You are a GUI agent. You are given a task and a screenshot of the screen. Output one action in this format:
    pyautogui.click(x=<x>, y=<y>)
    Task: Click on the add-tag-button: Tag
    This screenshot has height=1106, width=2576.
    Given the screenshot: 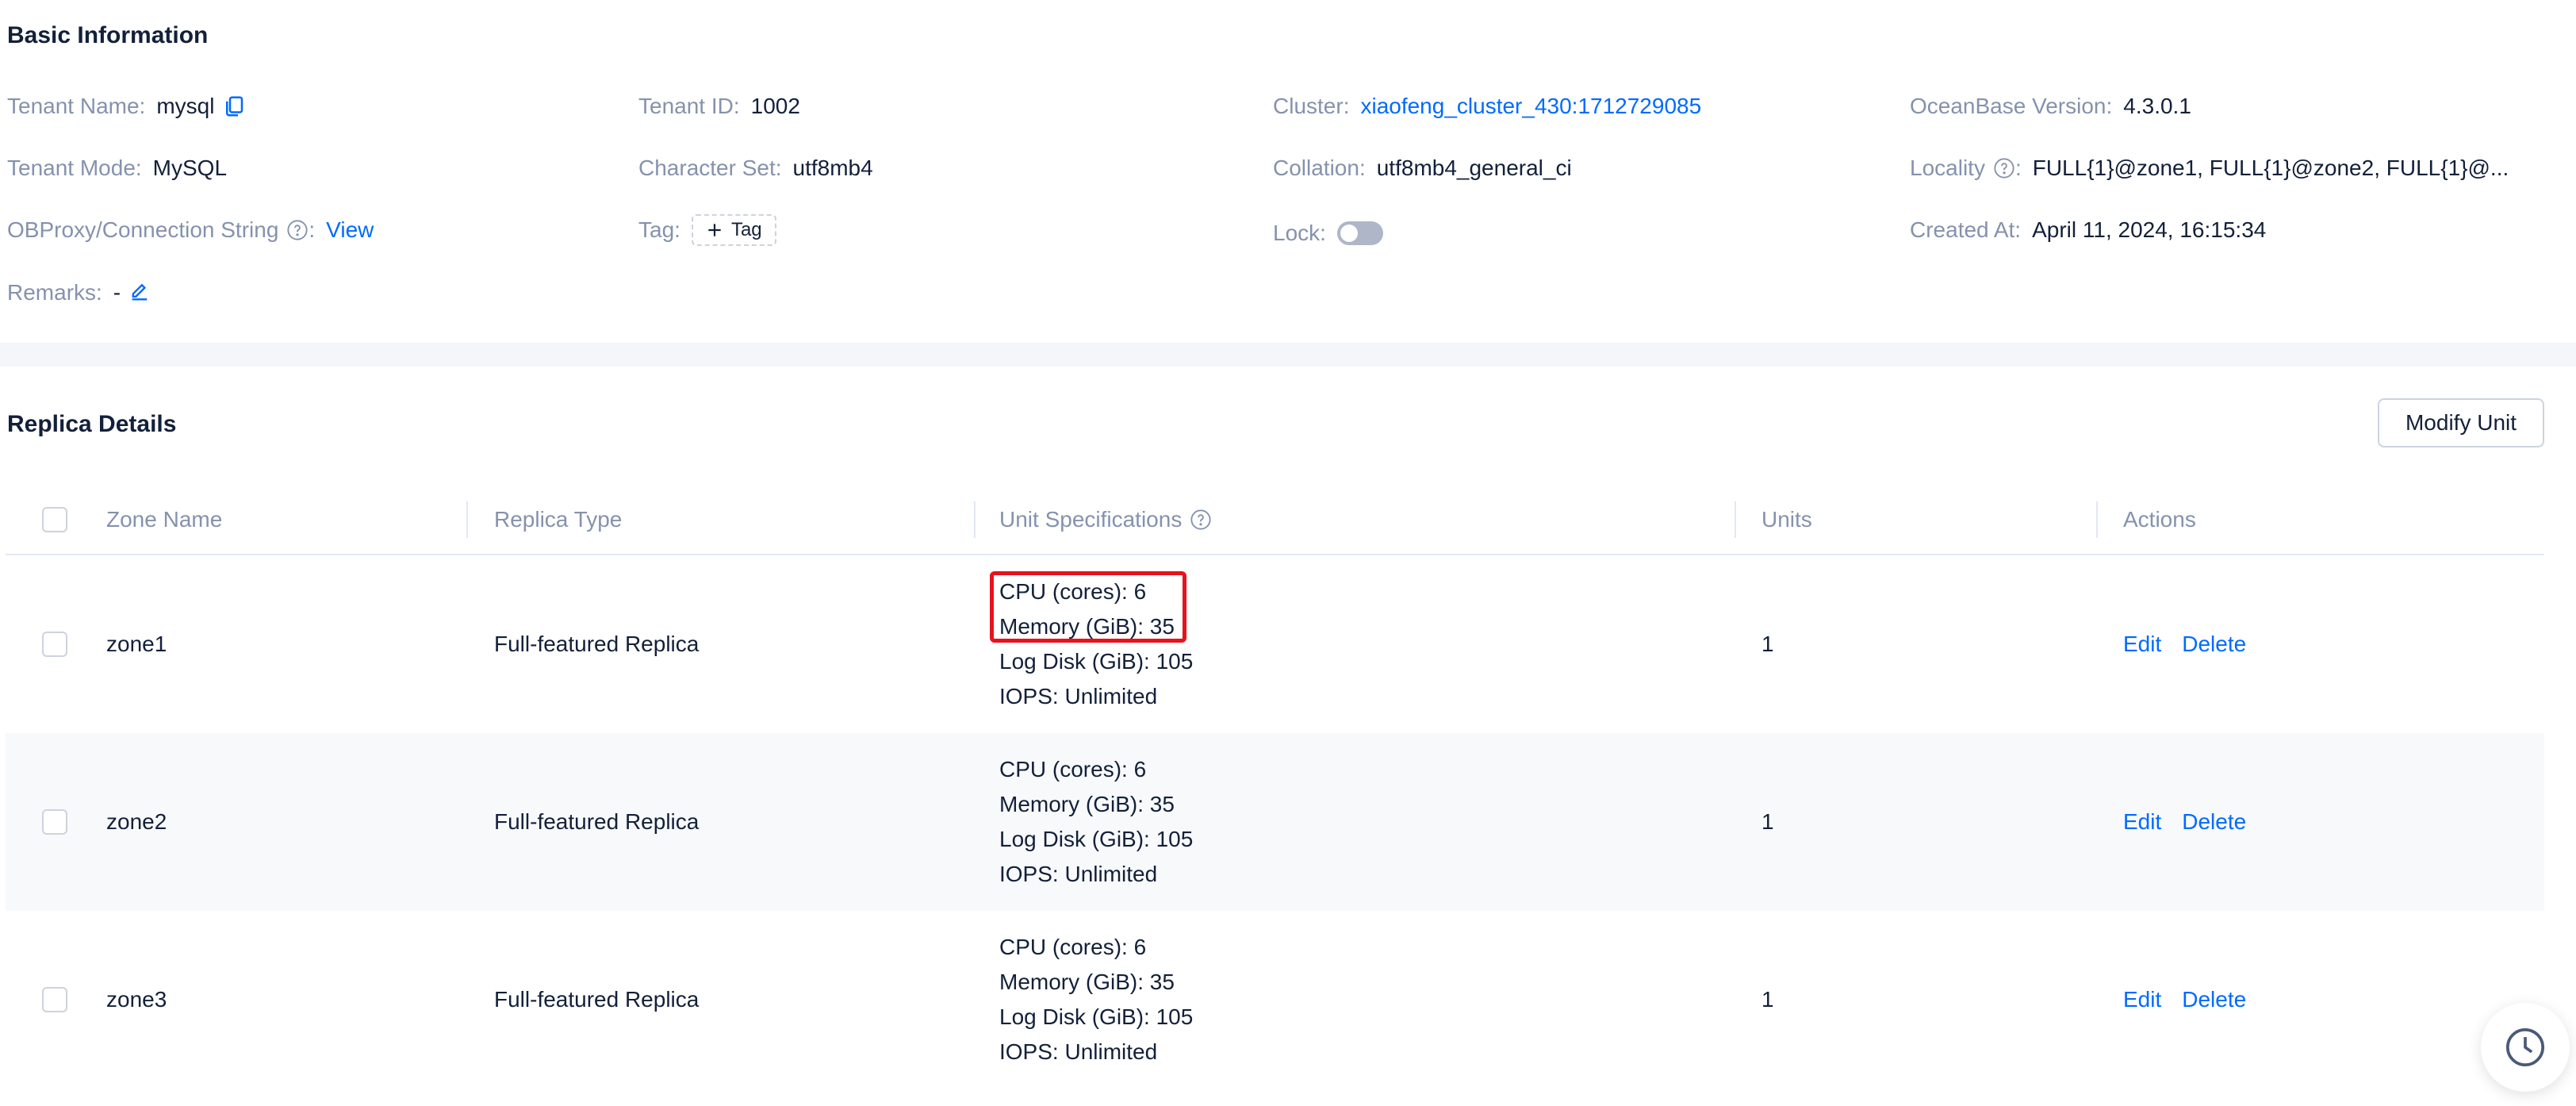 What is the action you would take?
    pyautogui.click(x=733, y=230)
    